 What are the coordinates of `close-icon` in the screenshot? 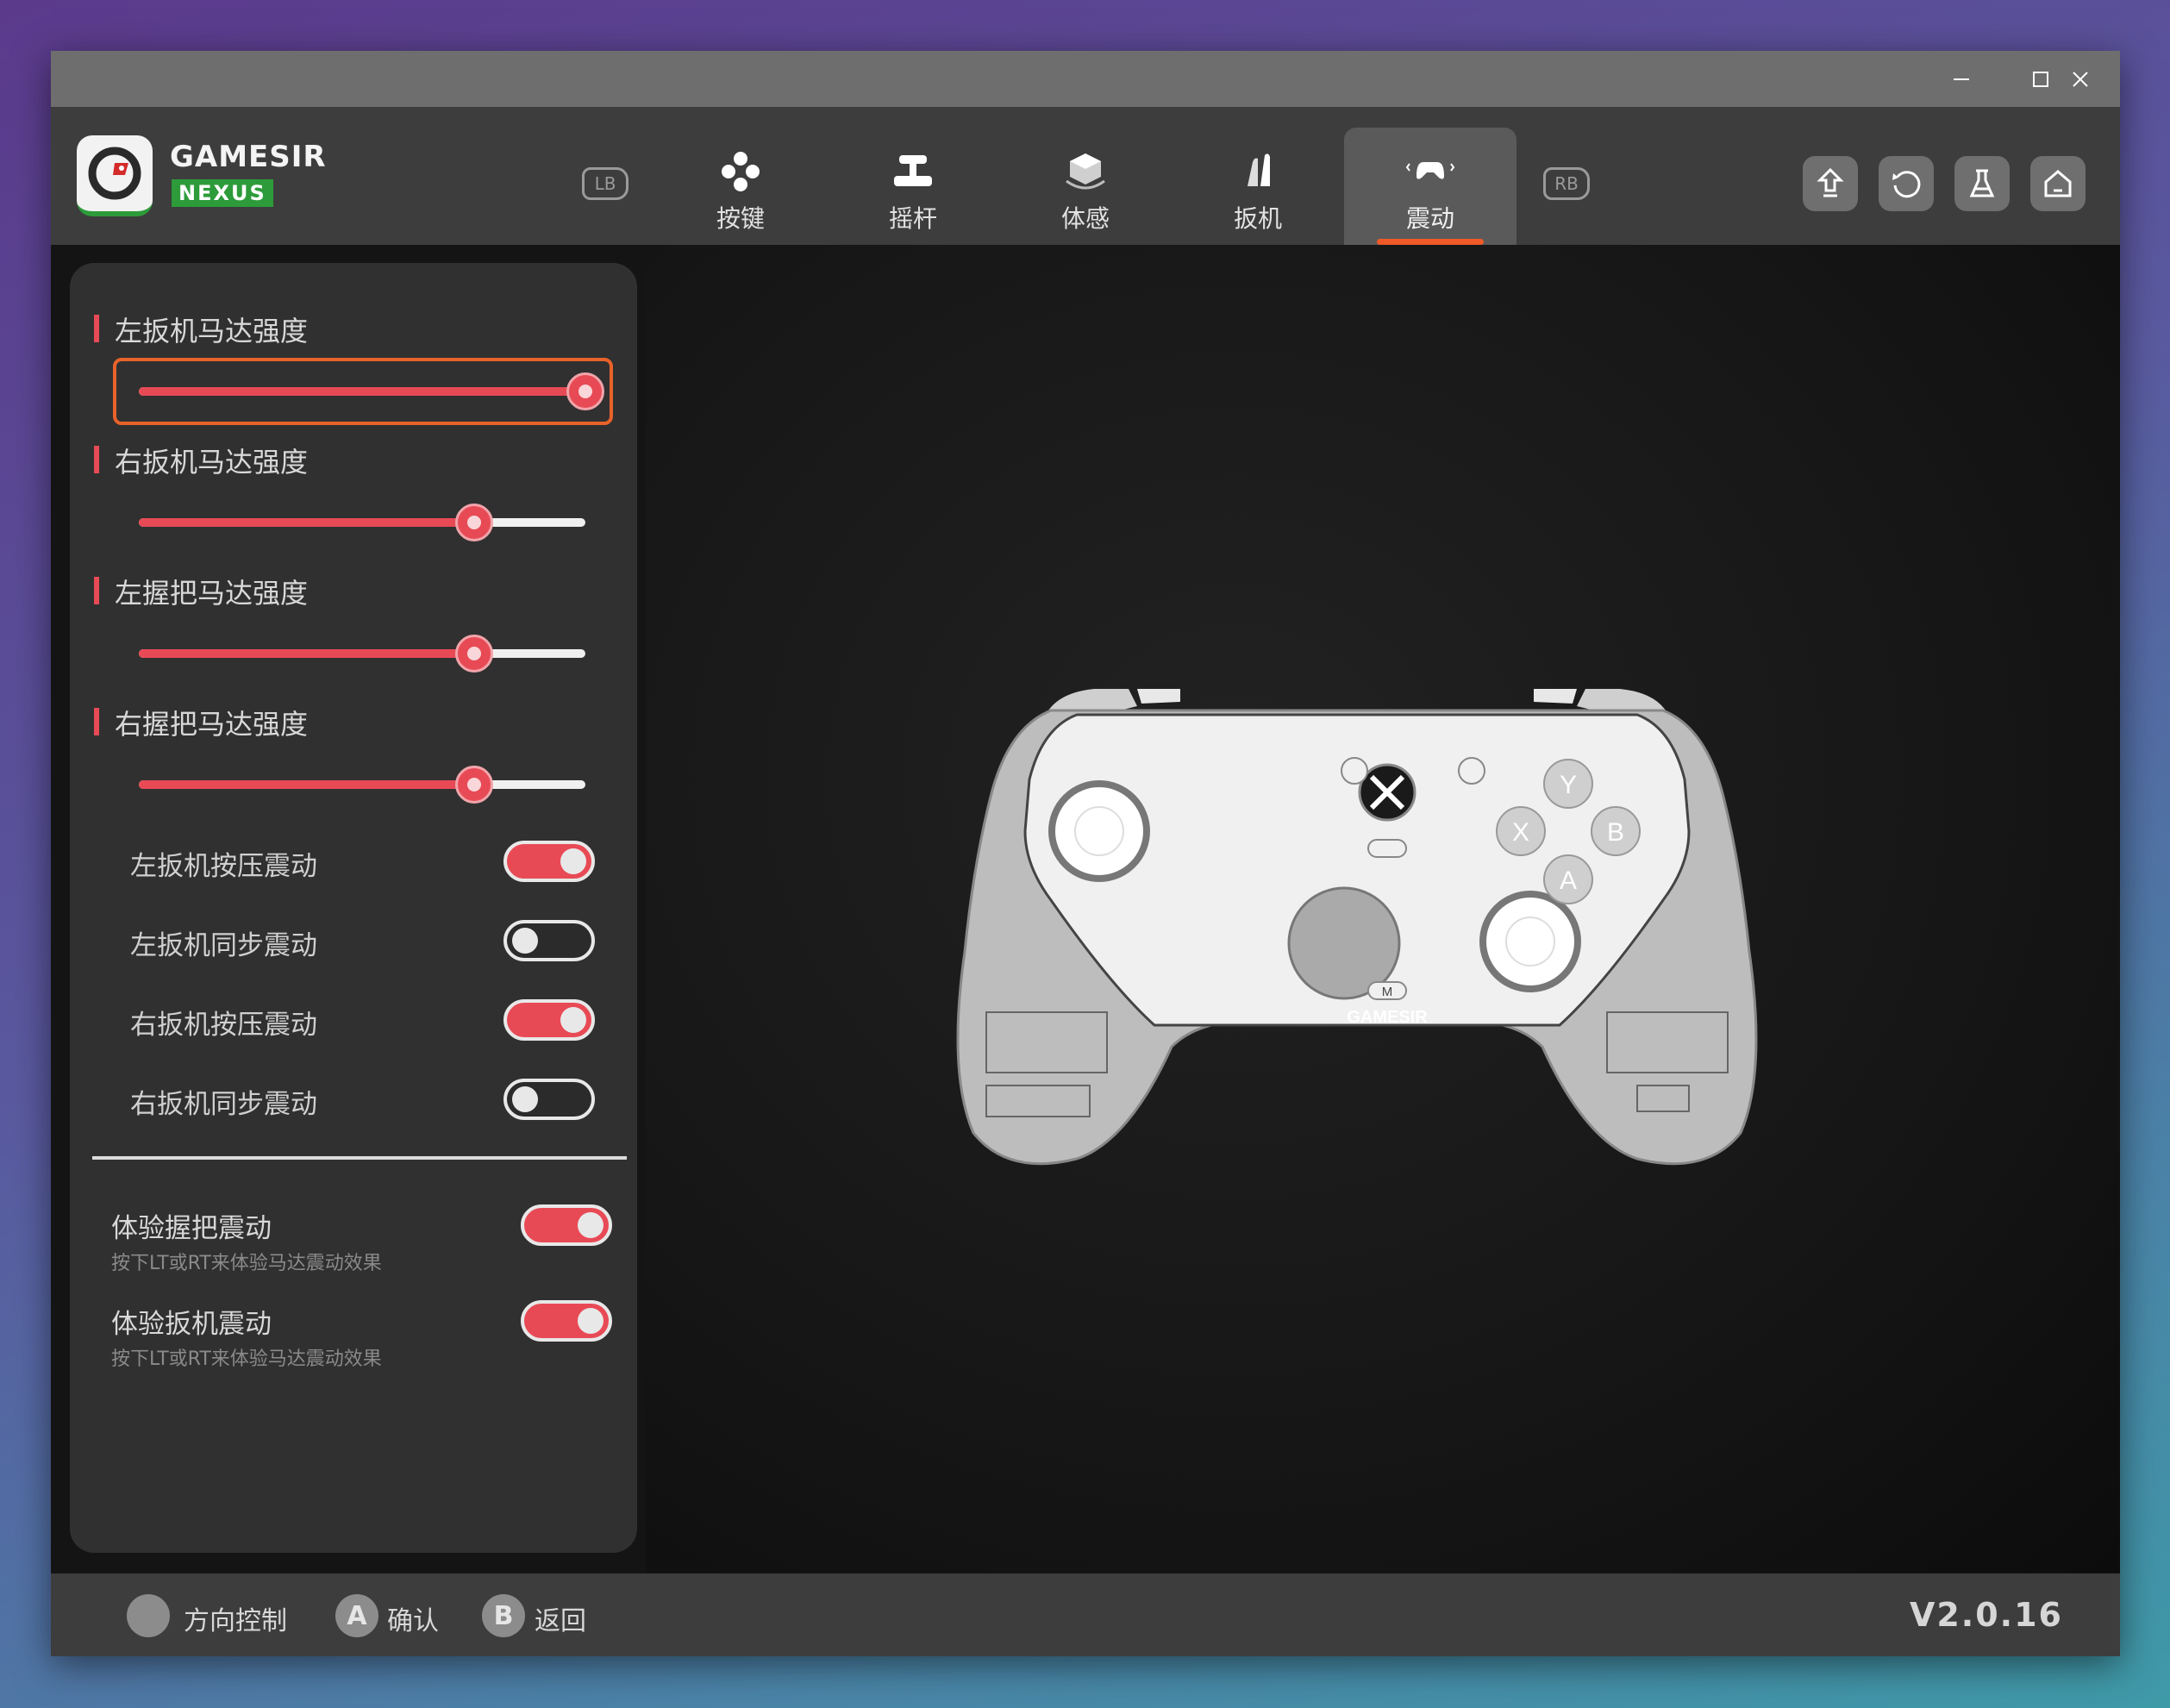 It's located at (2080, 79).